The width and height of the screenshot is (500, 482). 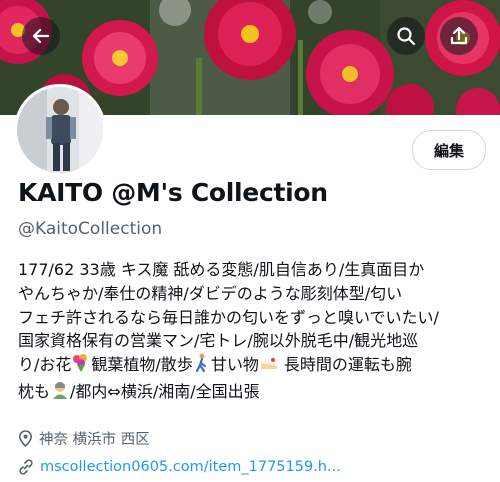 I want to click on search-icon, so click(x=406, y=36).